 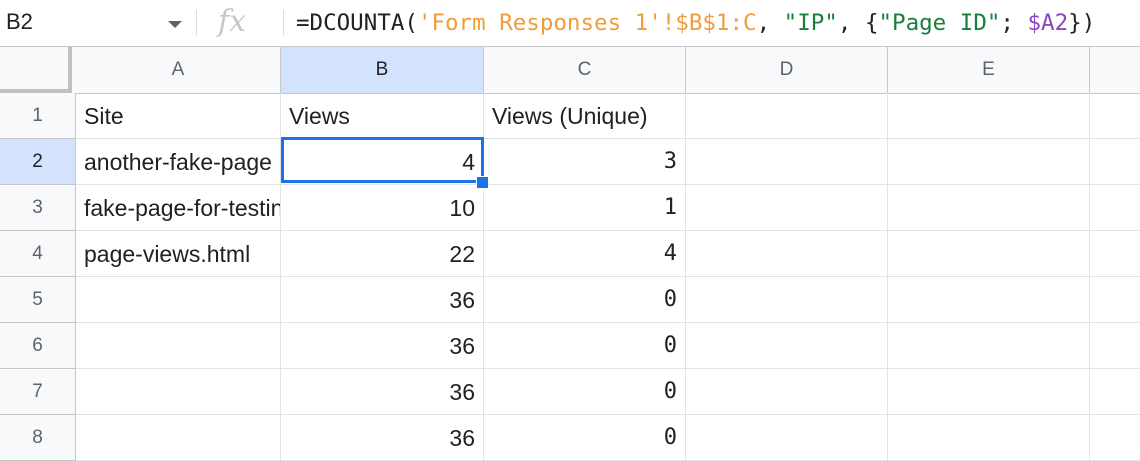 I want to click on row-header-3: 3, so click(x=38, y=208).